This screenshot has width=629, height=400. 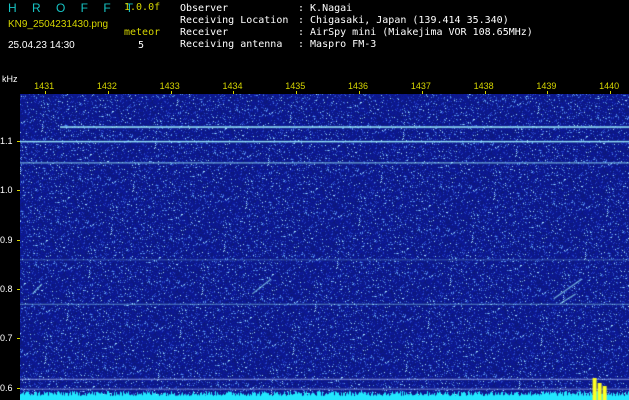 I want to click on image-filename: KN9_2504231430.png, so click(x=58, y=24).